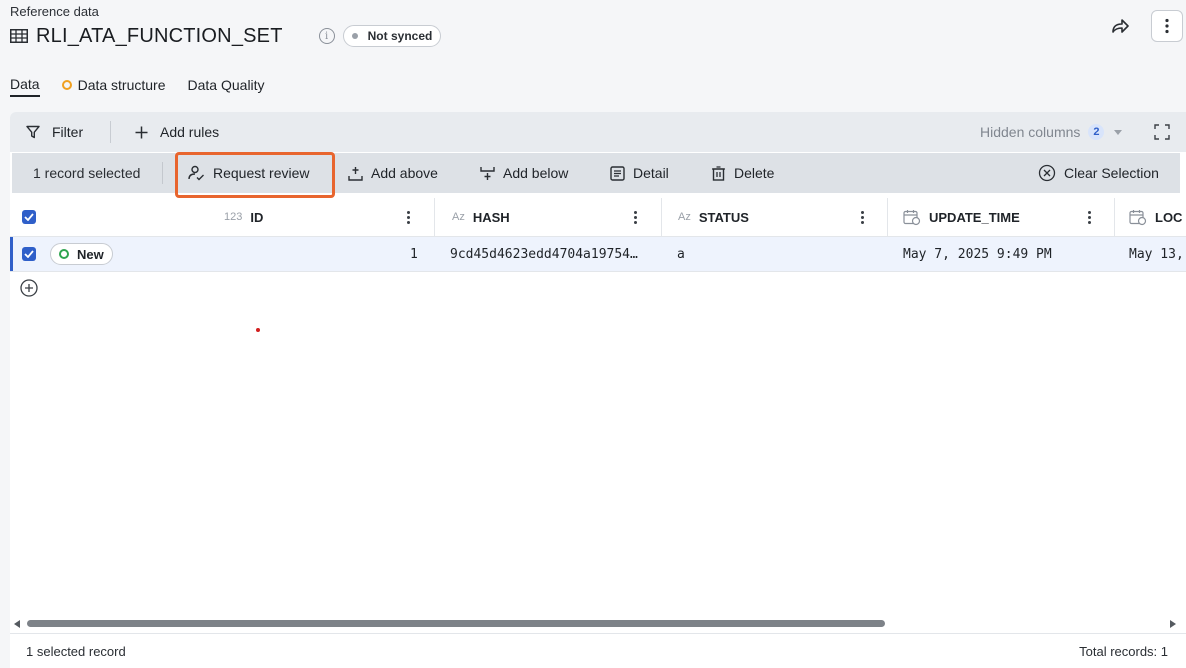 This screenshot has width=1186, height=668. Describe the element at coordinates (258, 330) in the screenshot. I see `cursor-marker` at that location.